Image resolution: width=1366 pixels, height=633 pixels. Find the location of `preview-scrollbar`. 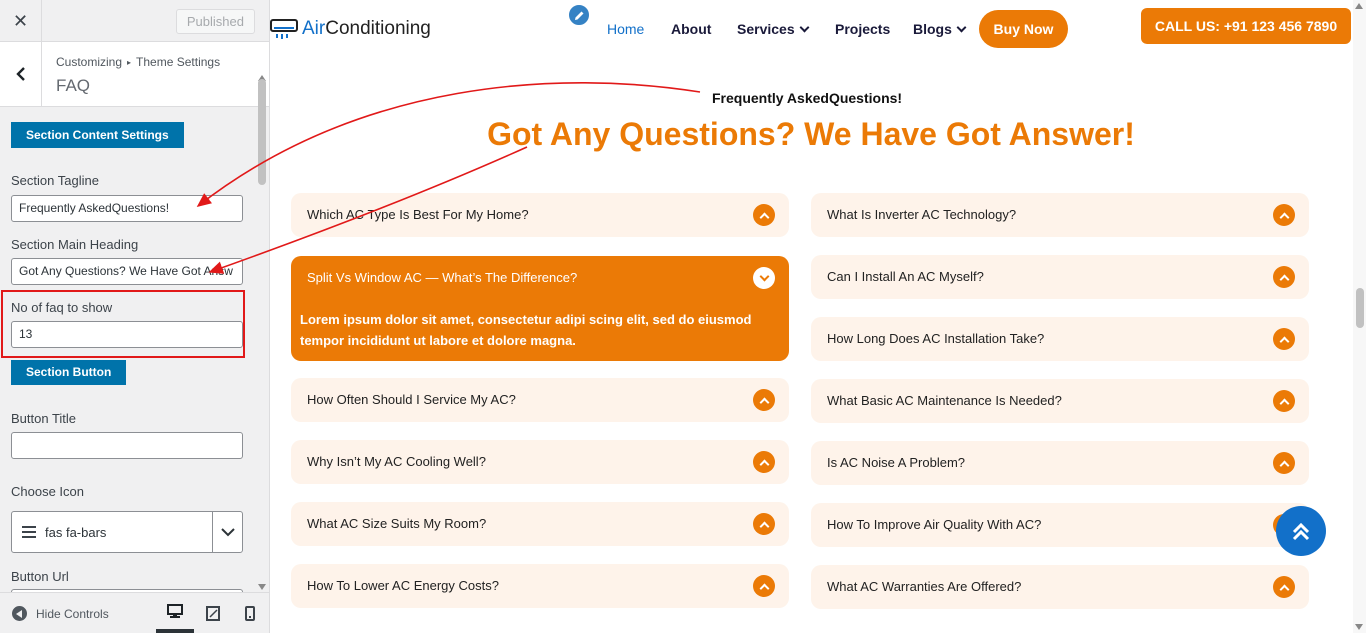

preview-scrollbar is located at coordinates (1359, 316).